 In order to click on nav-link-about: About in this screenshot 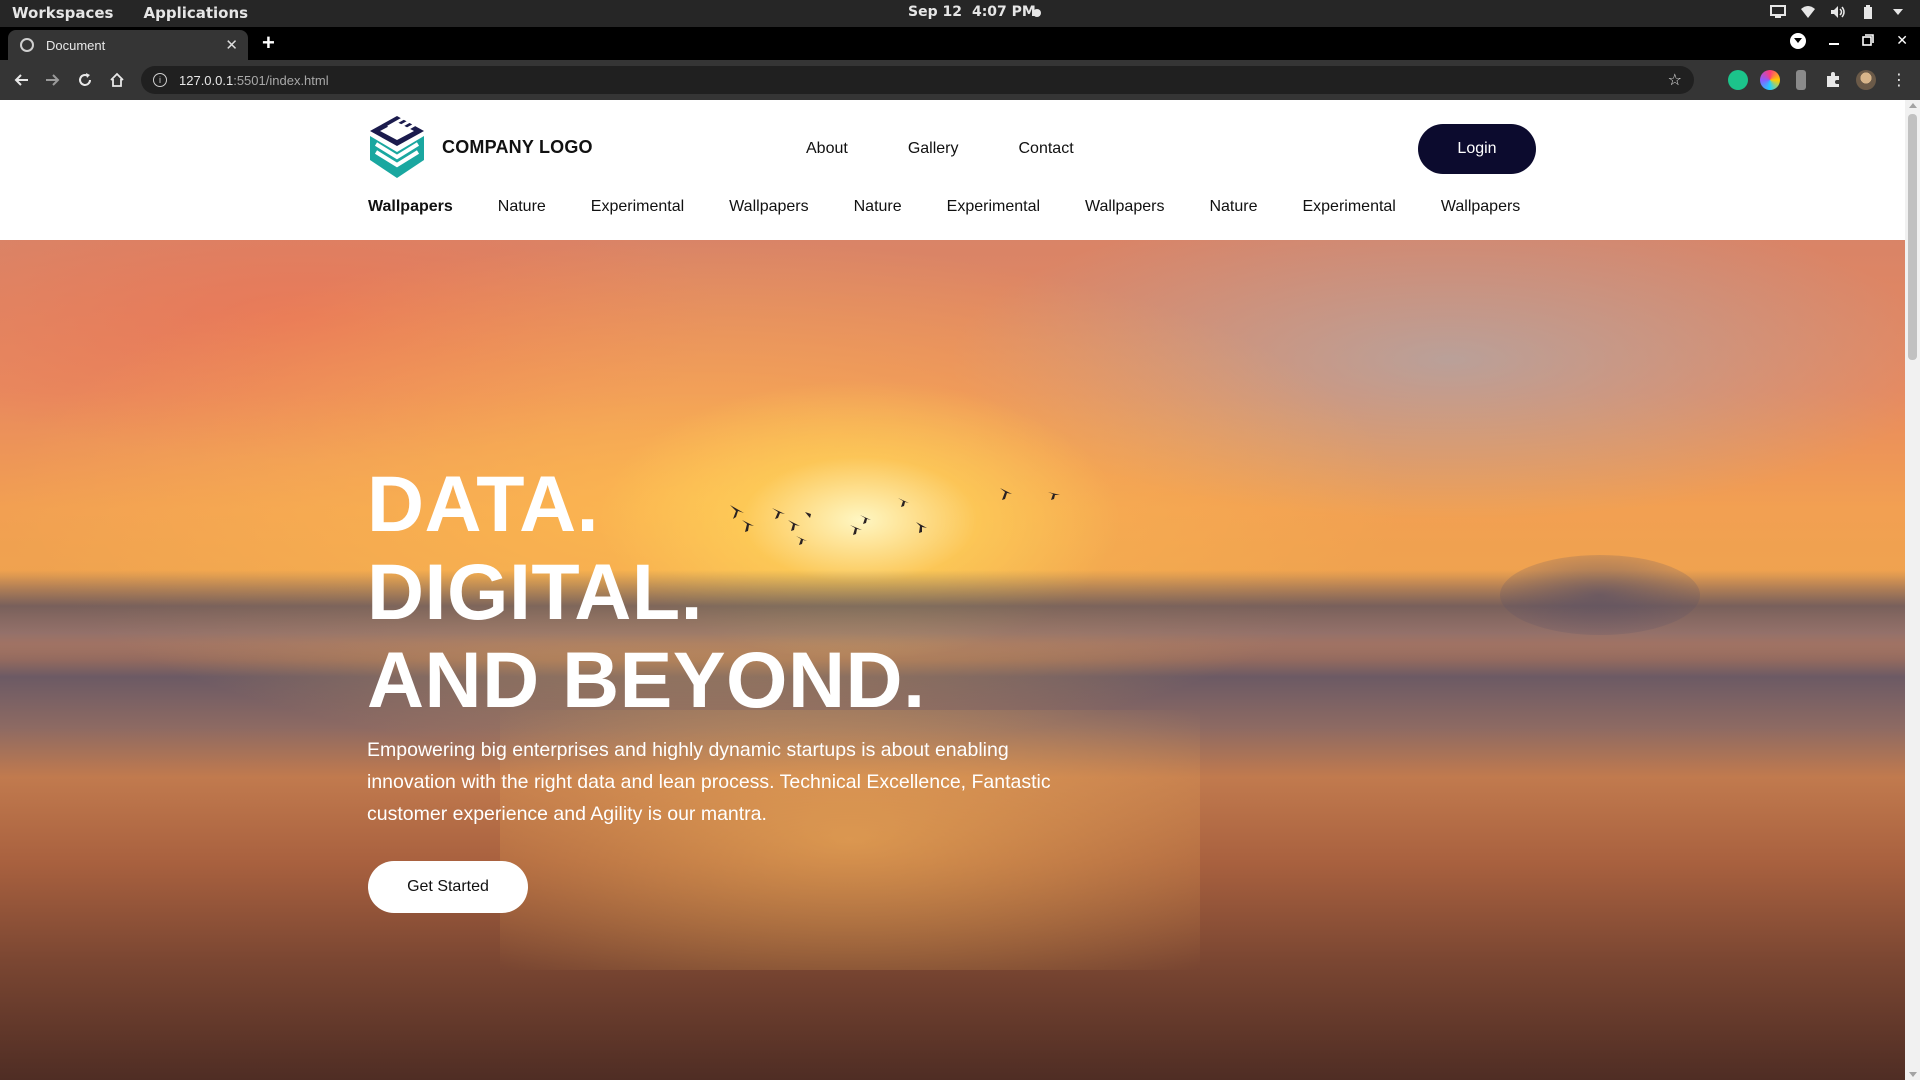, I will do `click(827, 149)`.